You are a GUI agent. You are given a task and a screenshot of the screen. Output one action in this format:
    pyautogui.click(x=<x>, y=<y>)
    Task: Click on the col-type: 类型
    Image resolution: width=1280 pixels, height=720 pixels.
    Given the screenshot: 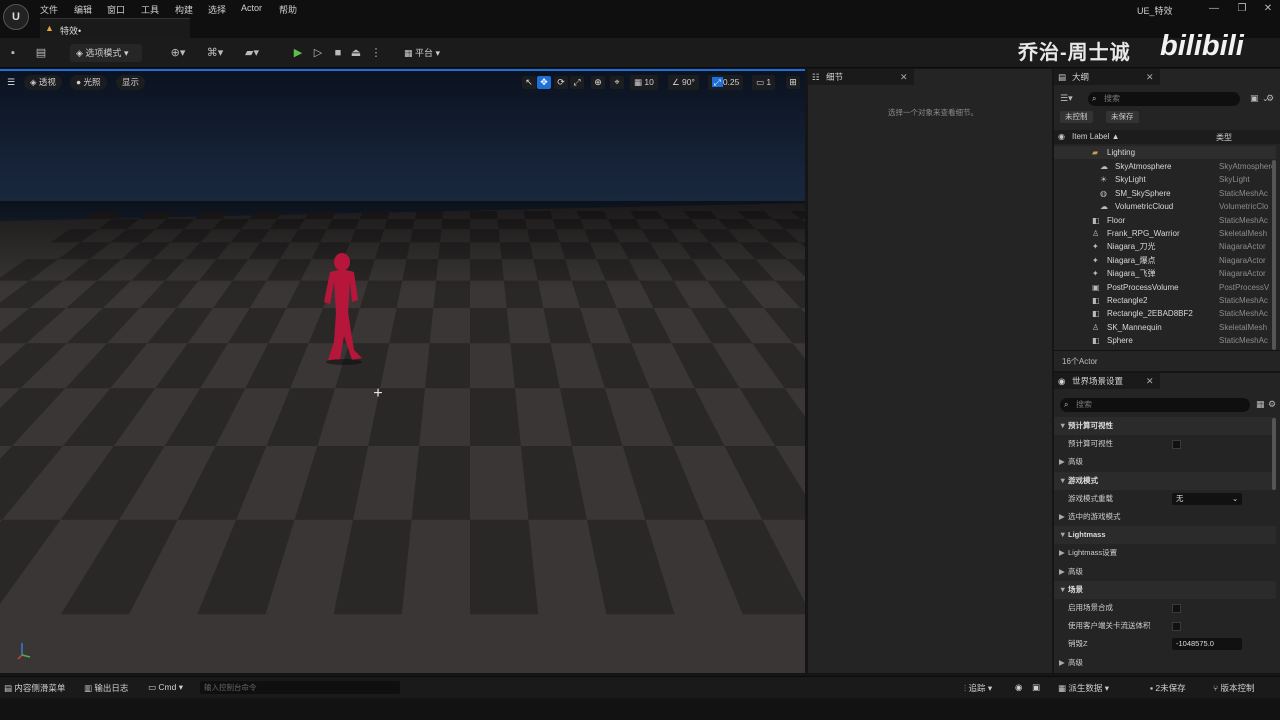 What is the action you would take?
    pyautogui.click(x=1224, y=137)
    